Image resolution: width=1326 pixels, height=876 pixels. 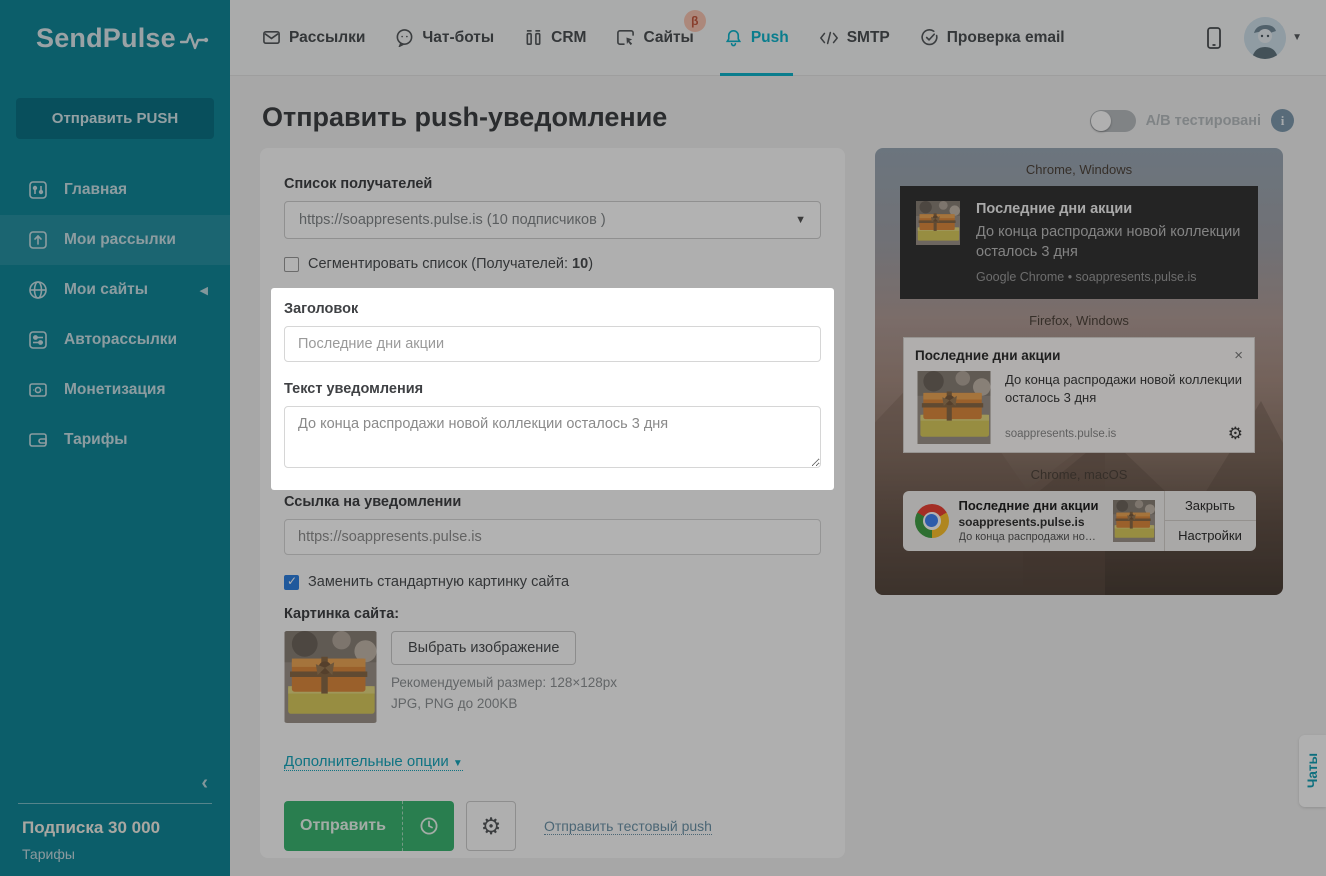 What do you see at coordinates (1191, 120) in the screenshot?
I see `ab-testing-row: A/B тестировані i` at bounding box center [1191, 120].